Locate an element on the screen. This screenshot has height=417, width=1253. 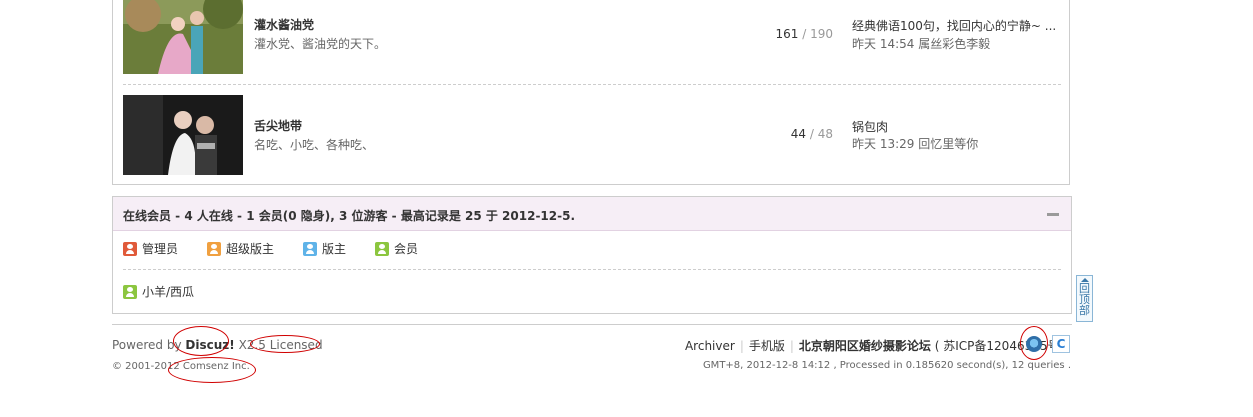
online-divider is located at coordinates (592, 269).